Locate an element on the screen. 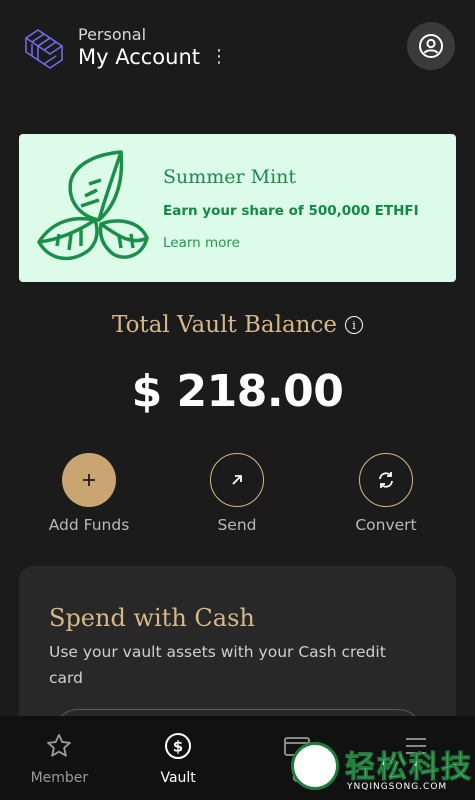 The width and height of the screenshot is (475, 800). refresh-icon is located at coordinates (386, 480).